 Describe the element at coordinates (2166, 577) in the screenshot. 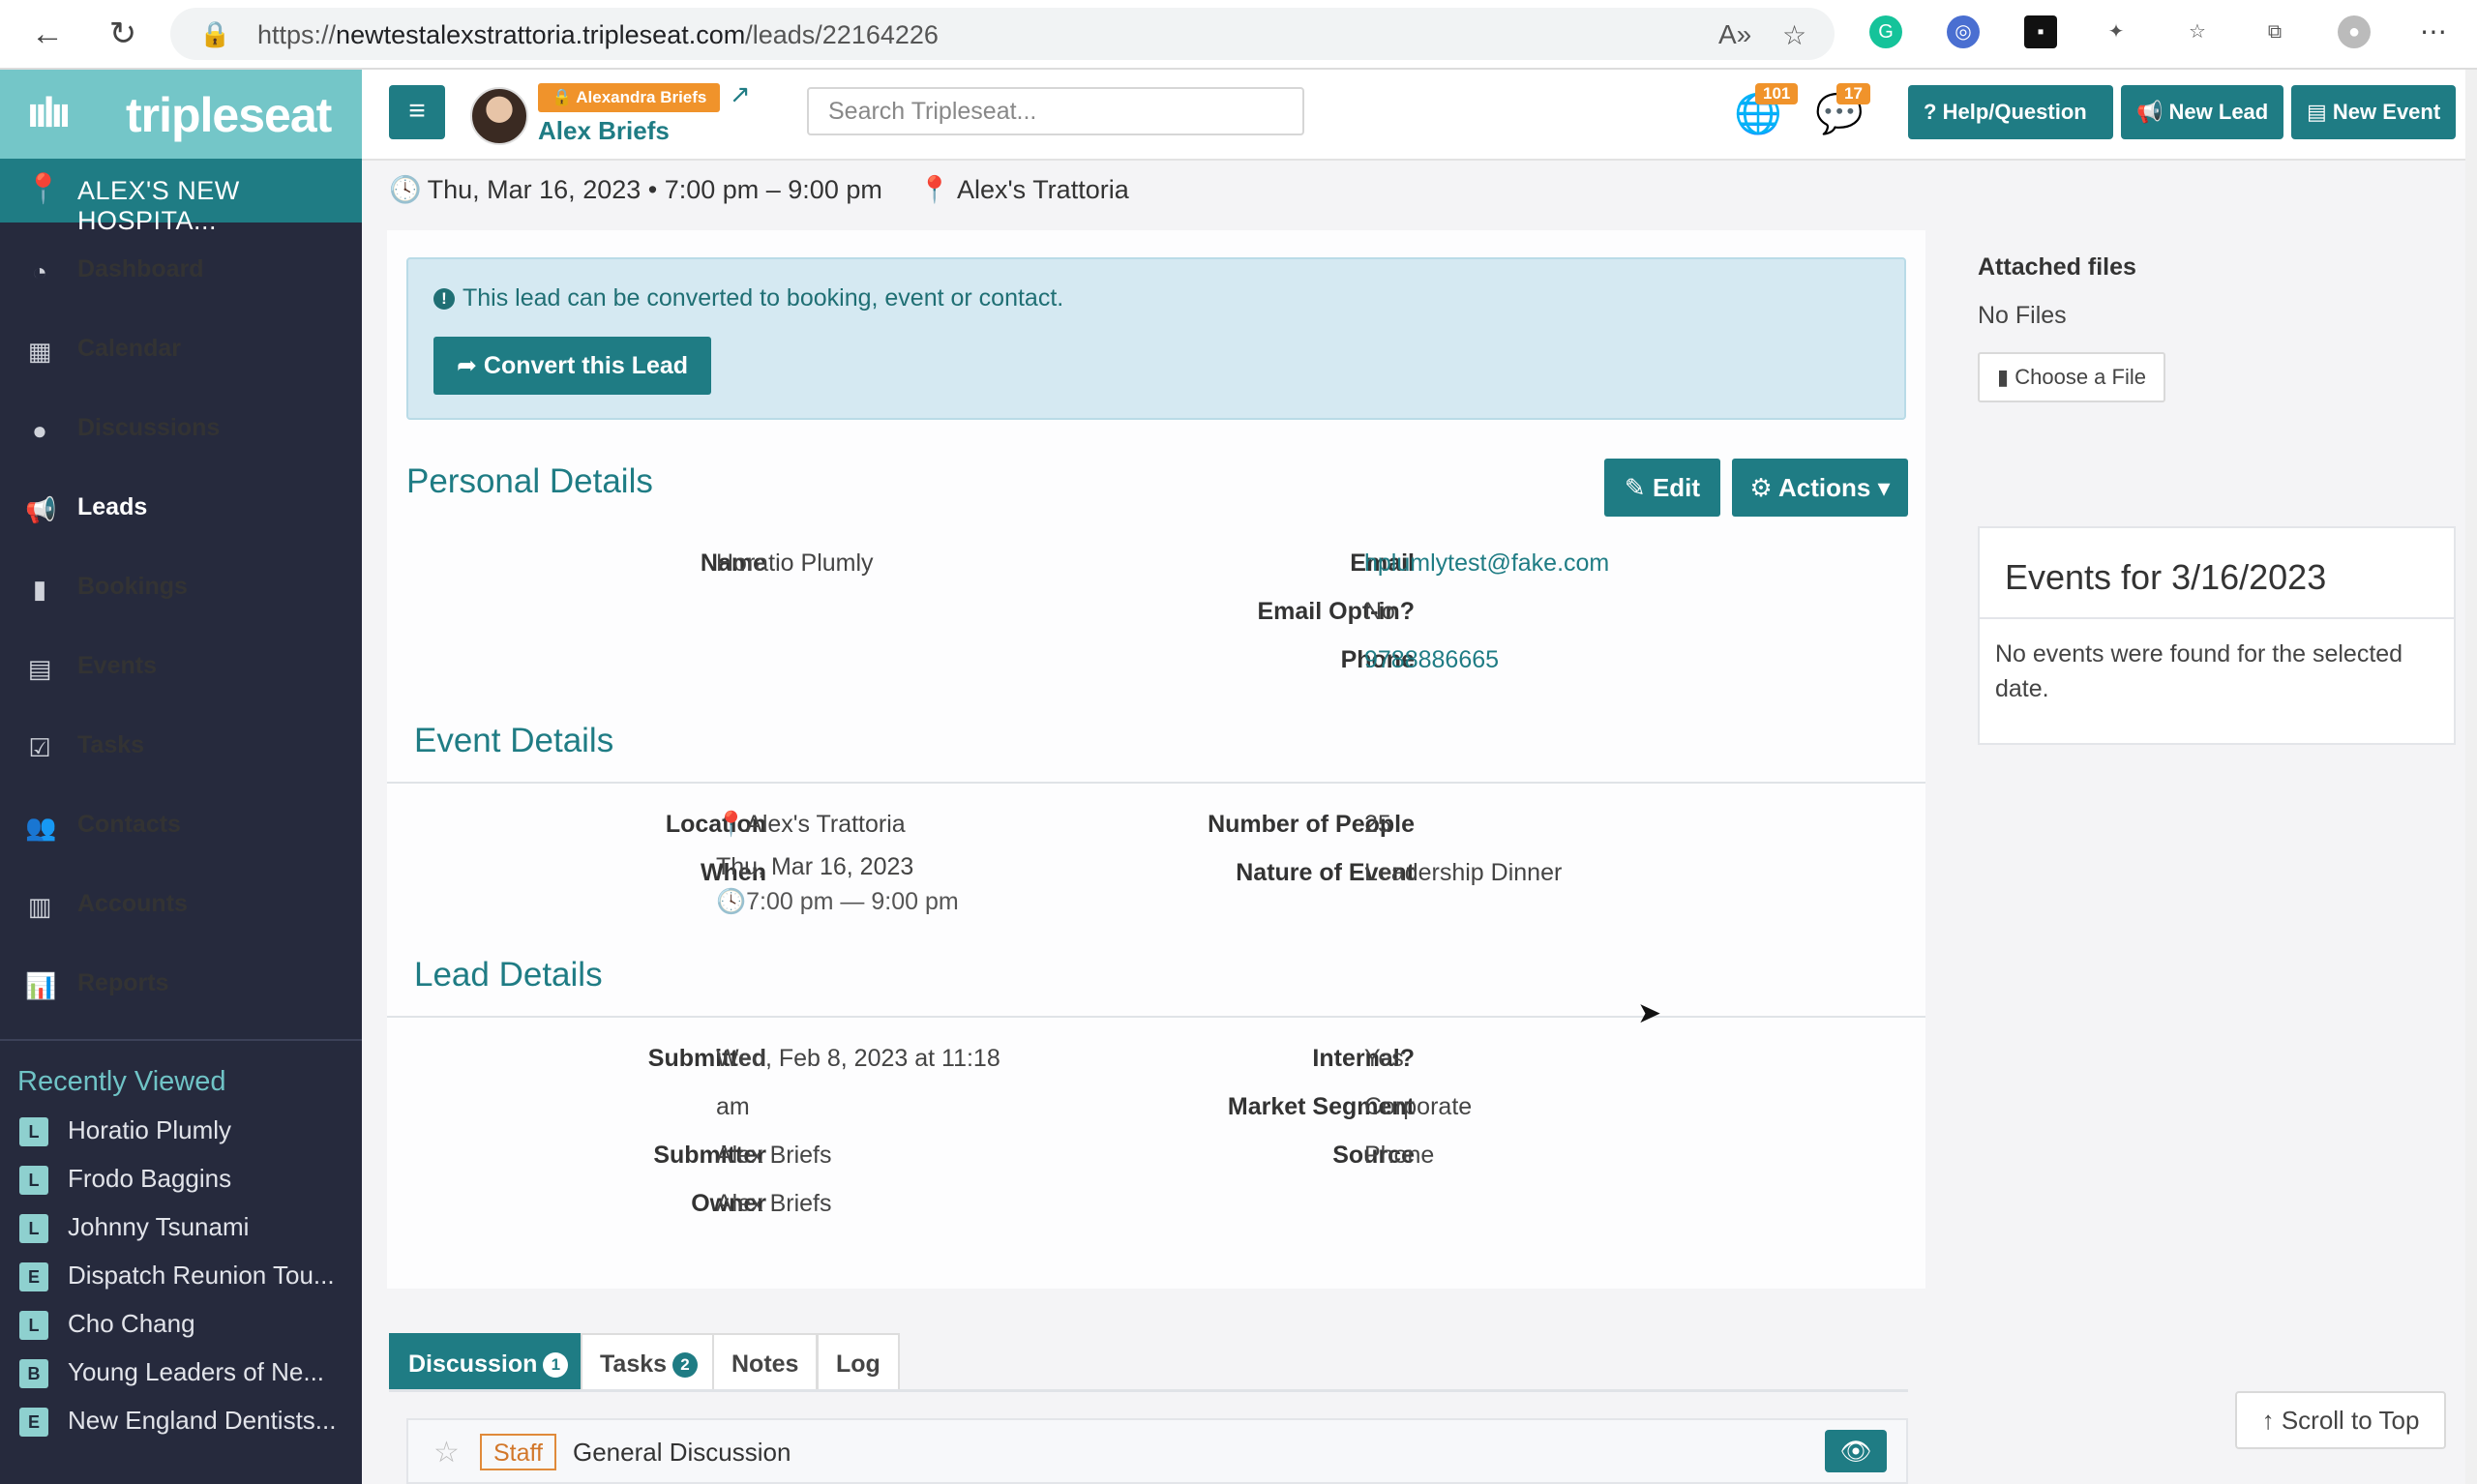

I see `events-panel-title: Events for 3/16/2023` at that location.